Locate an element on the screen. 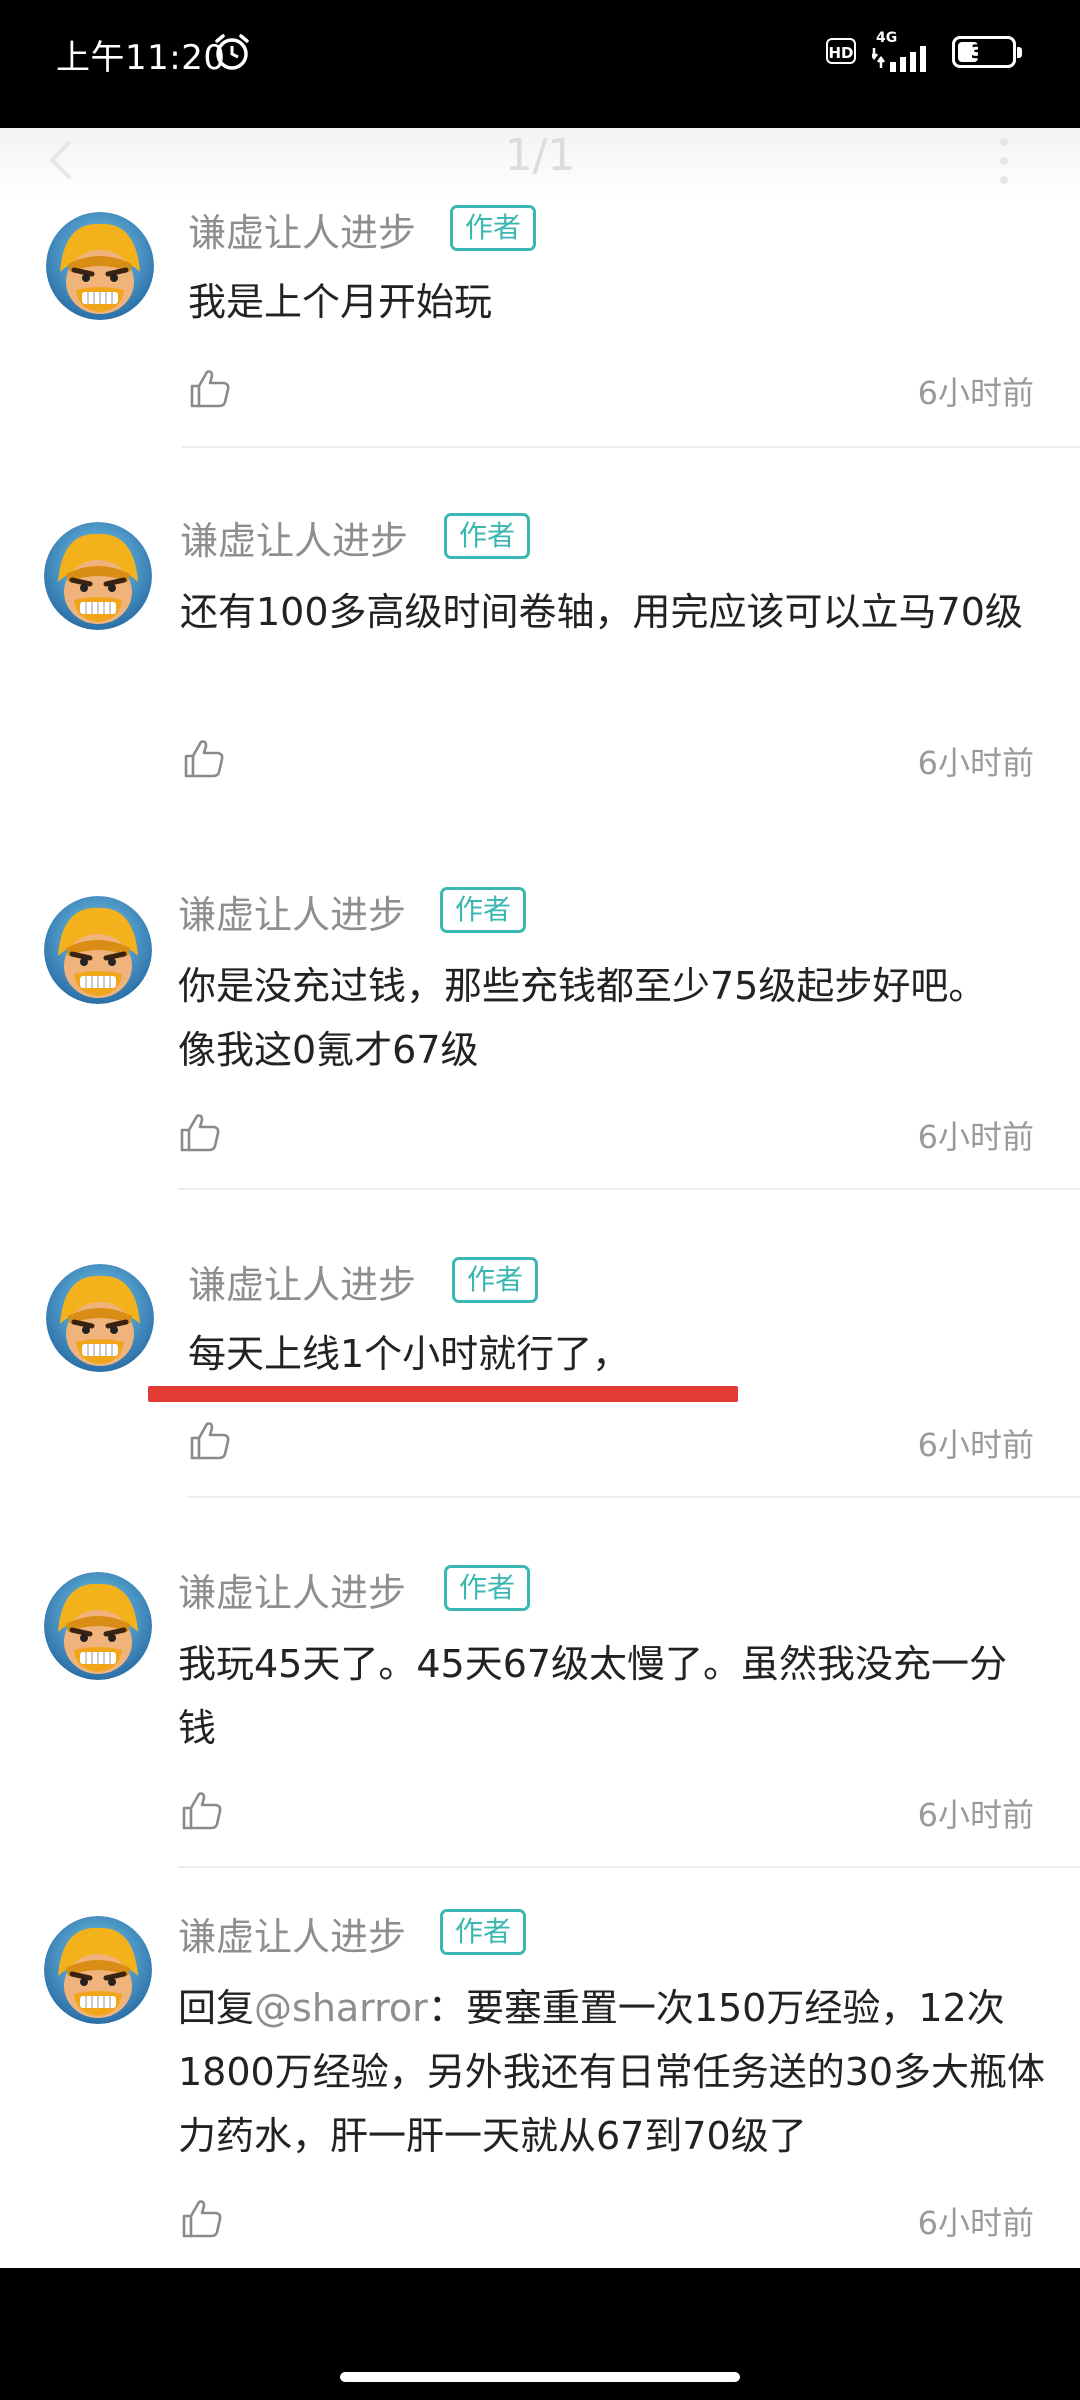 The width and height of the screenshot is (1080, 2400). highlight-underline is located at coordinates (443, 1394).